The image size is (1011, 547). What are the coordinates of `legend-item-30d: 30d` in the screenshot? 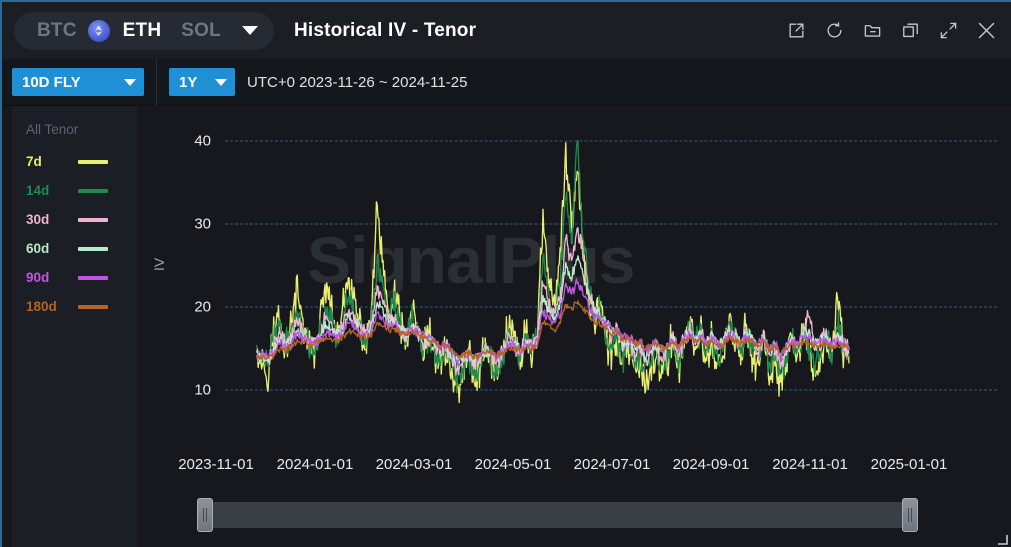 It's located at (74, 219).